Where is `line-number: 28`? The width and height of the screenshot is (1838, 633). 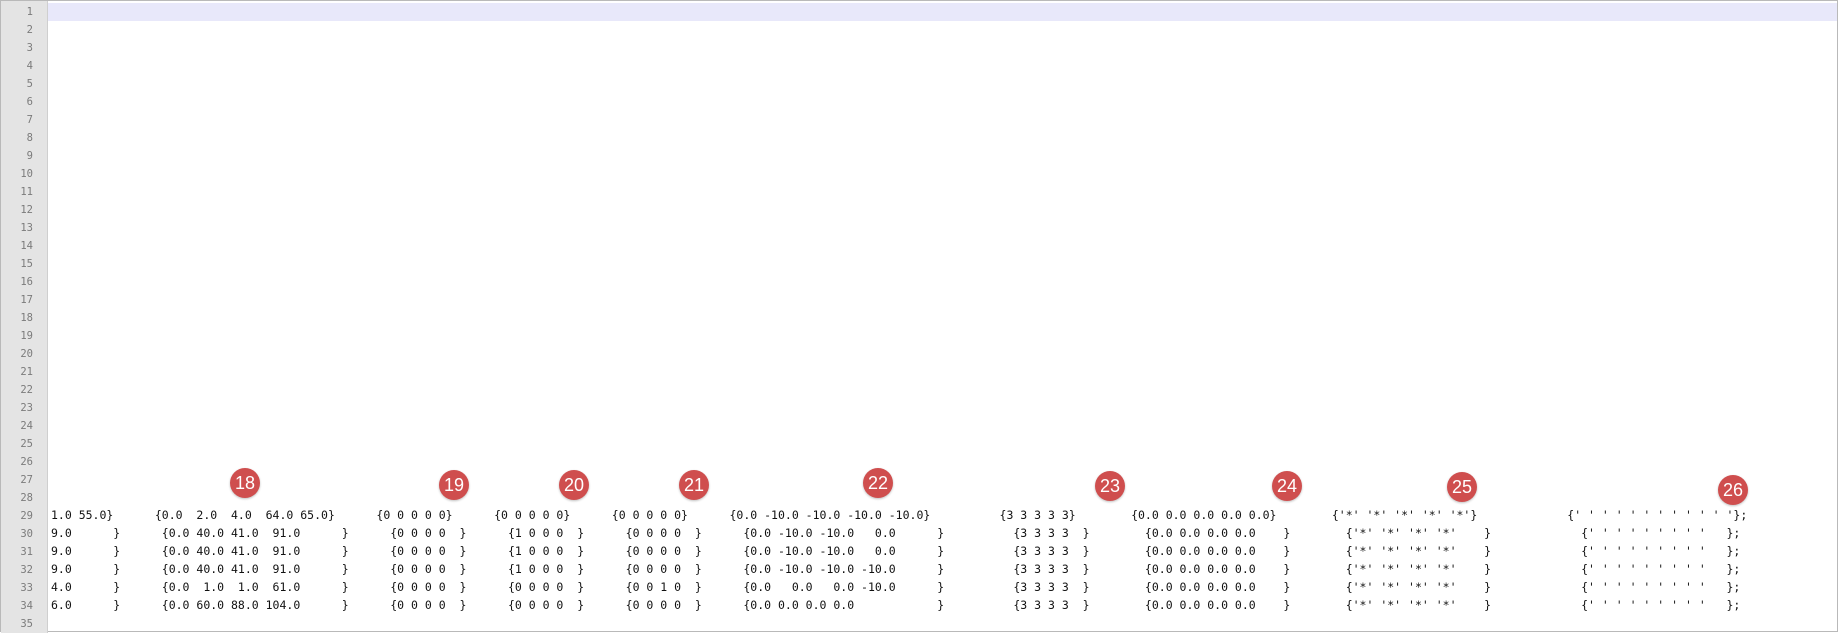
line-number: 28 is located at coordinates (26, 498).